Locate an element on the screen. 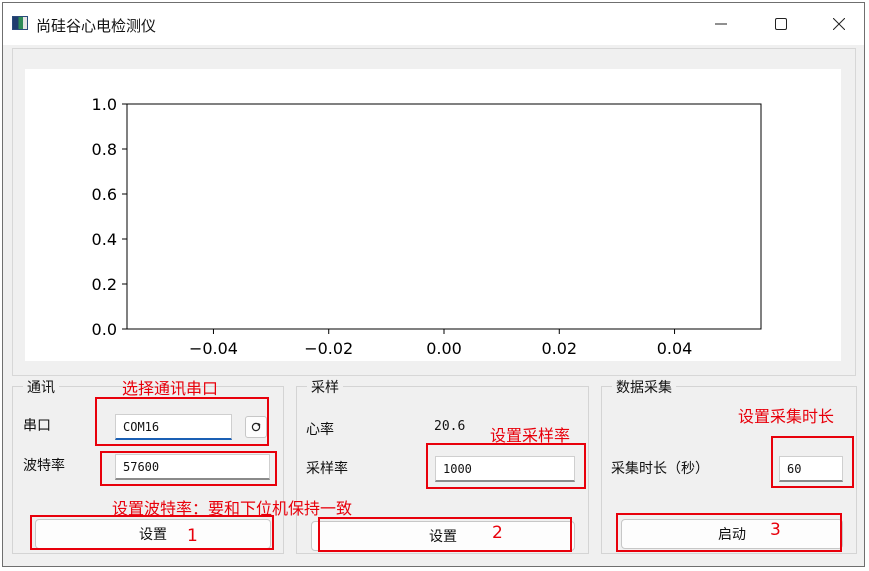  y-tick-label: 0.8 is located at coordinates (104, 149).